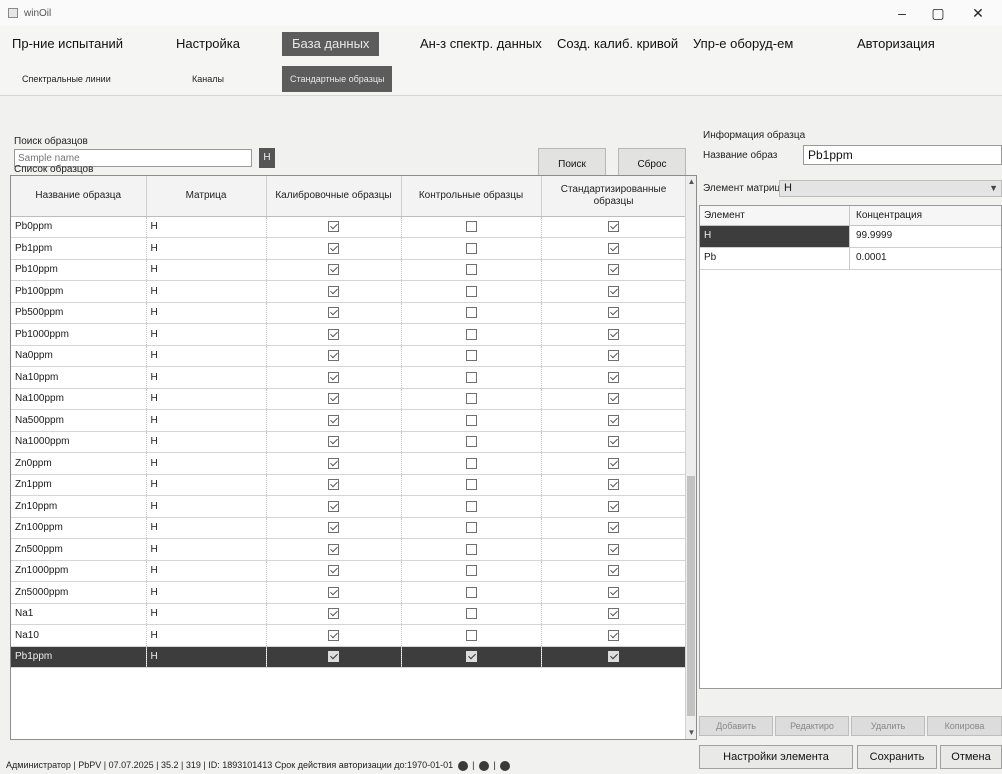 The width and height of the screenshot is (1002, 774). What do you see at coordinates (66, 79) in the screenshot?
I see `submenu-spectral-lines: Спектральные линии` at bounding box center [66, 79].